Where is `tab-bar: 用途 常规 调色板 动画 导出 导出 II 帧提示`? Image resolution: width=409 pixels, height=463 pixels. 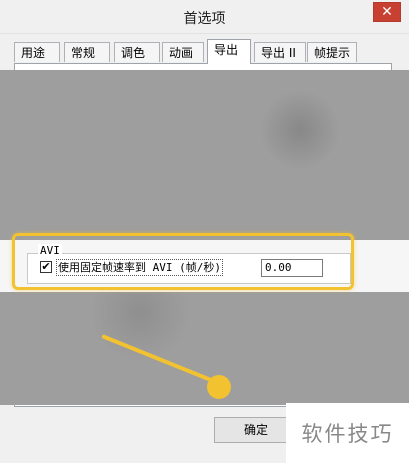 tab-bar: 用途 常规 调色板 动画 导出 导出 II 帧提示 is located at coordinates (201, 59).